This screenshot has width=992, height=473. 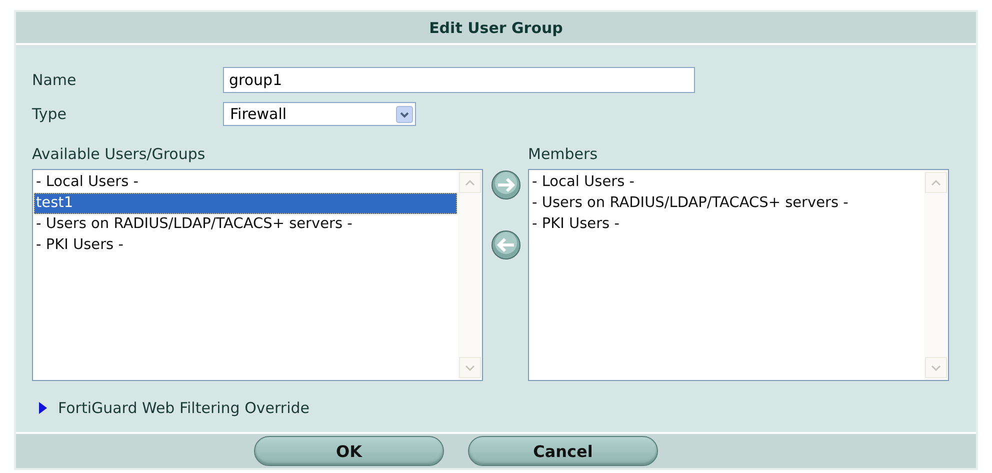 What do you see at coordinates (563, 451) in the screenshot?
I see `cancel-button: Cancel` at bounding box center [563, 451].